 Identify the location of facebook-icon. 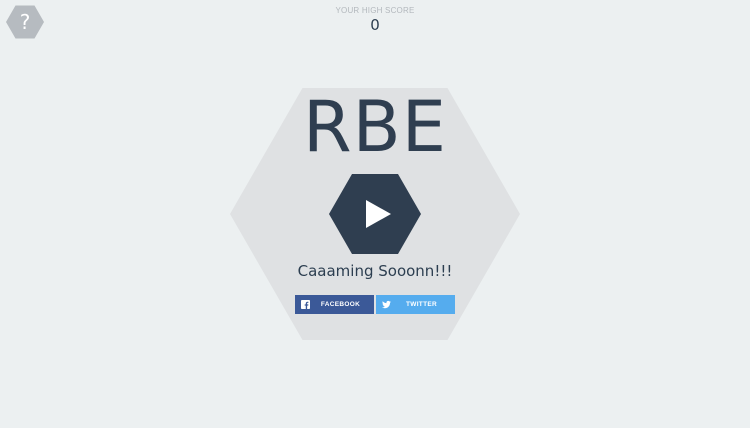
(305, 304).